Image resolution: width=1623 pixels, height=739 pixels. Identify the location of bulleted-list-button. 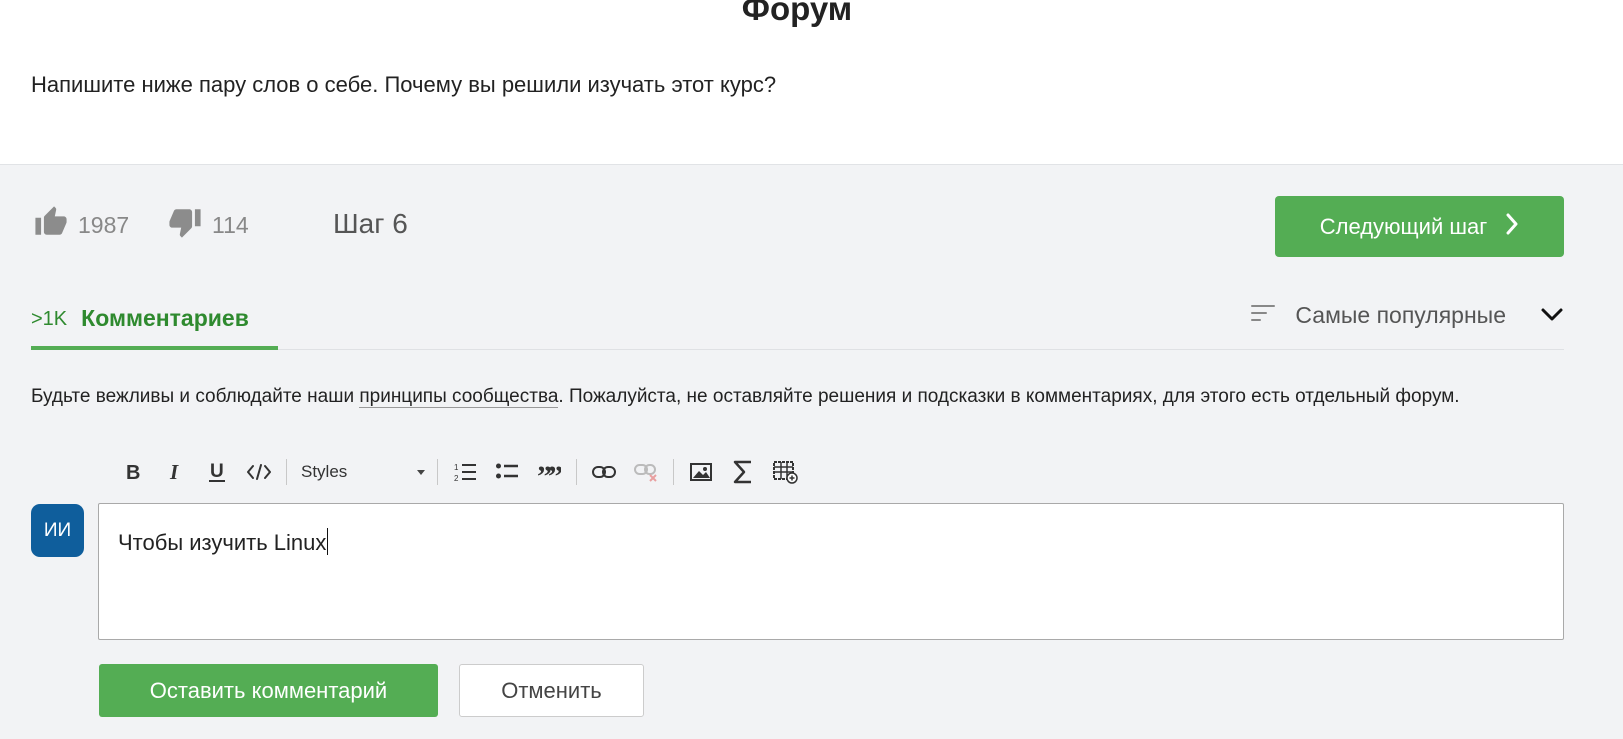
(507, 472).